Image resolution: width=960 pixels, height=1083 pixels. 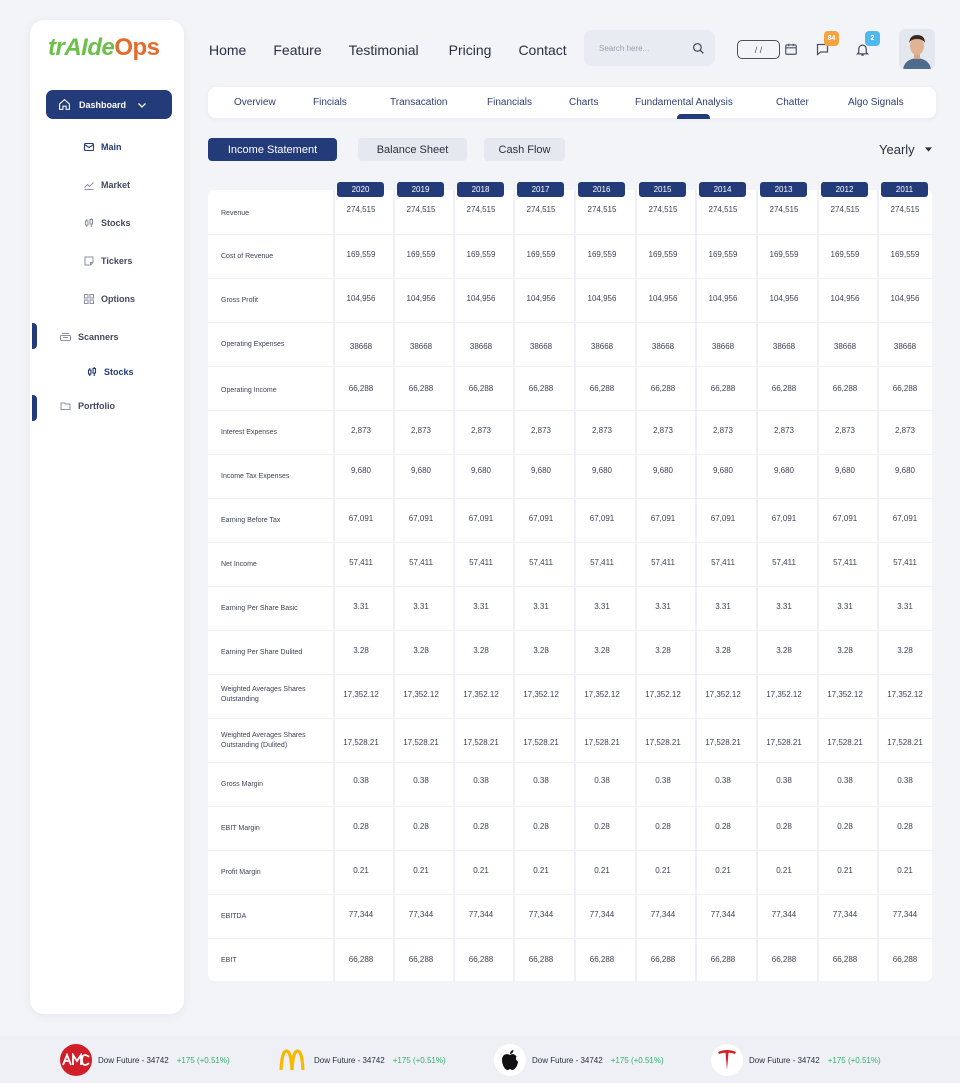 What do you see at coordinates (227, 50) in the screenshot?
I see `nav-home: Home` at bounding box center [227, 50].